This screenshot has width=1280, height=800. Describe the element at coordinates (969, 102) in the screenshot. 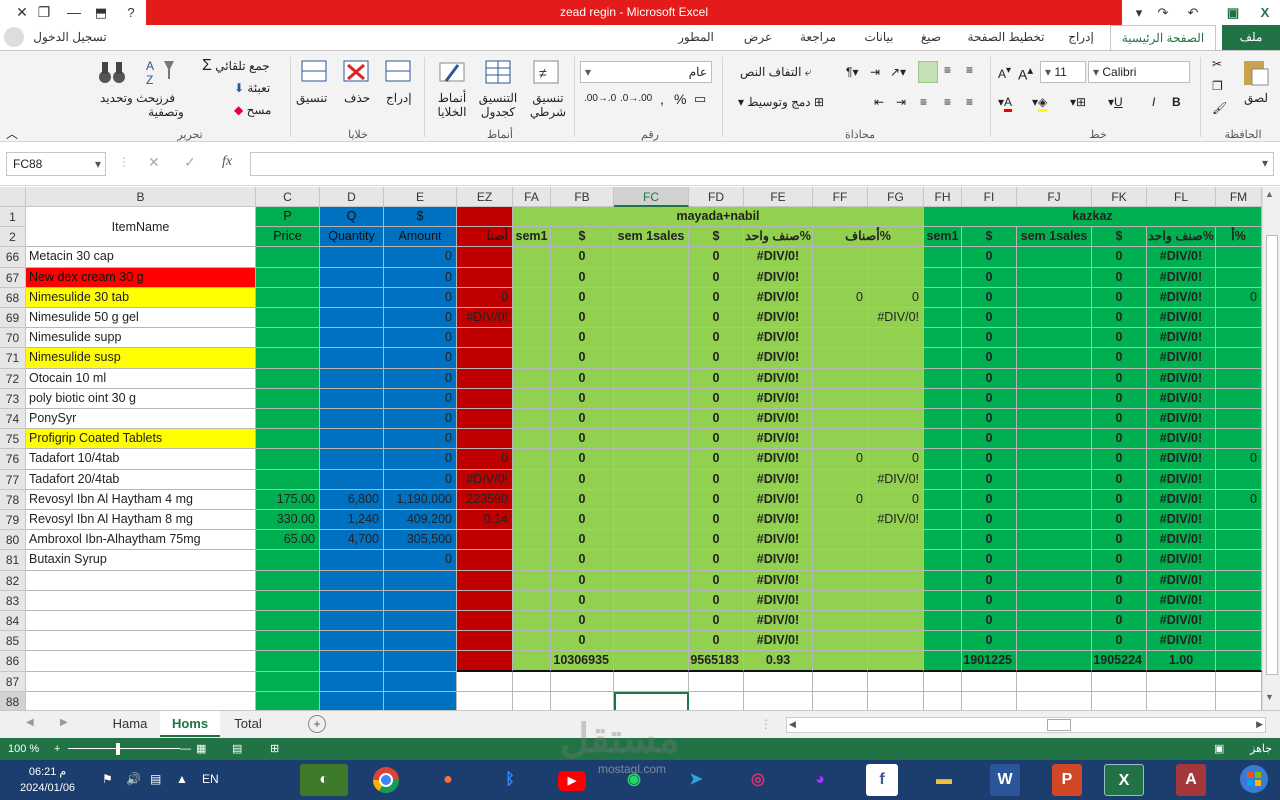

I see `align-right-icon: ≡` at that location.